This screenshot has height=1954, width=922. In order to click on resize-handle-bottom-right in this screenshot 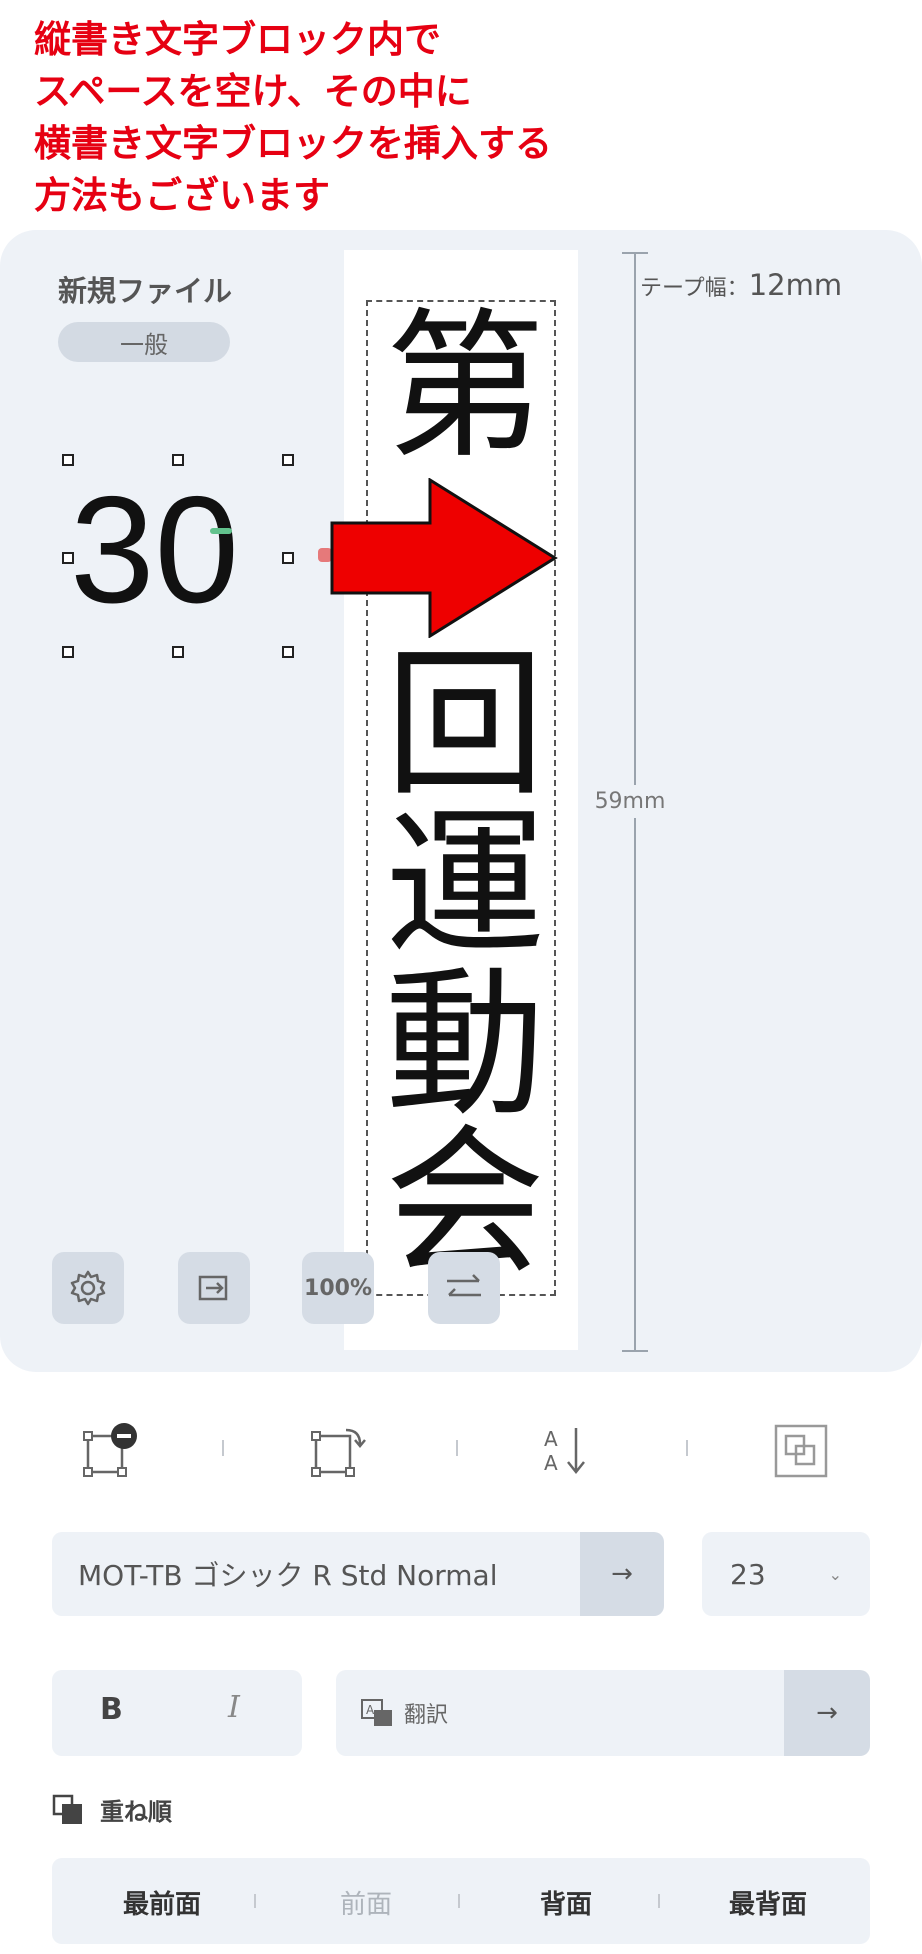, I will do `click(288, 652)`.